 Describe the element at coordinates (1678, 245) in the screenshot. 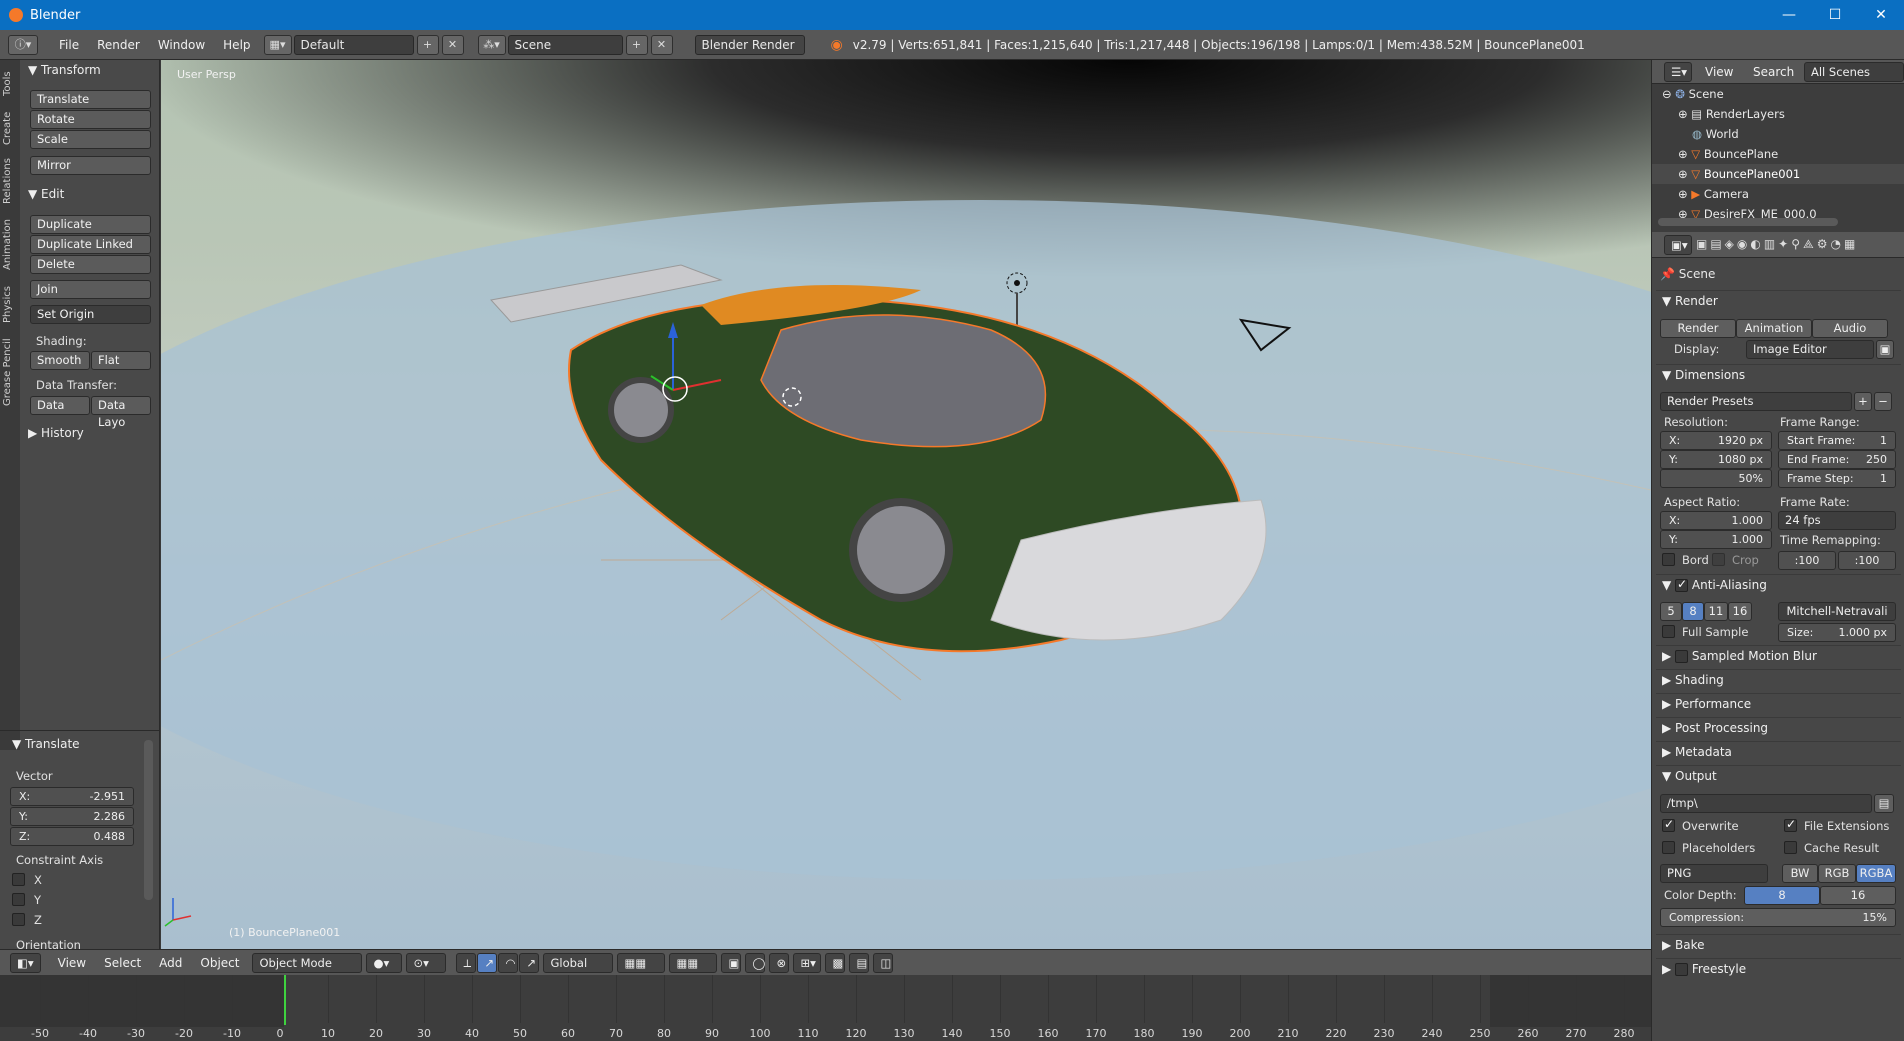

I see `properties-editor-icon: ▣▾` at that location.